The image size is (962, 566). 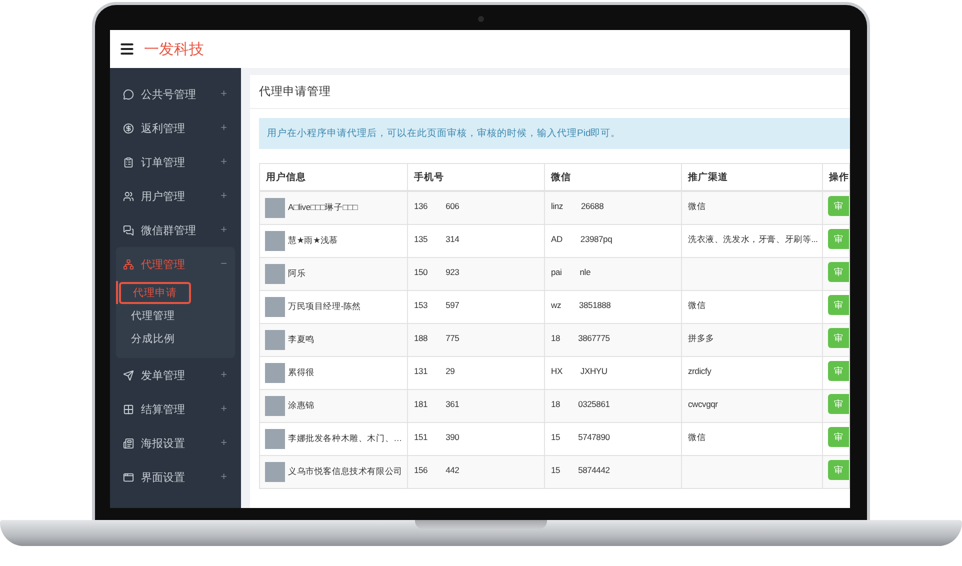 I want to click on sidebar-item: 用户管理 +, so click(x=175, y=196).